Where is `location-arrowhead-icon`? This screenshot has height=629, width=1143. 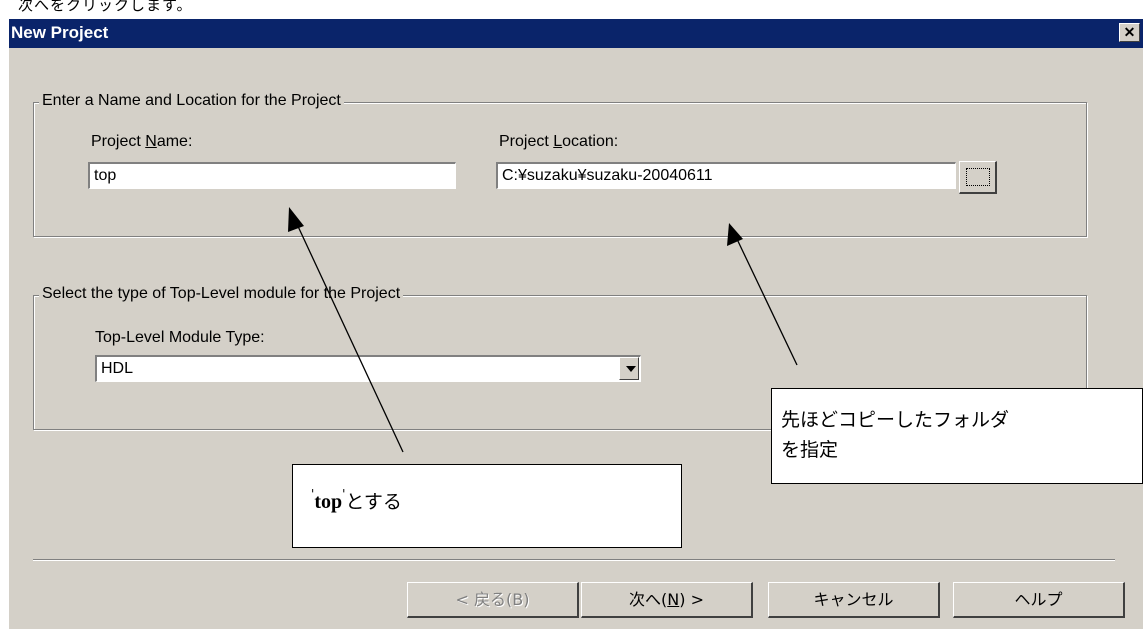
location-arrowhead-icon is located at coordinates (735, 234).